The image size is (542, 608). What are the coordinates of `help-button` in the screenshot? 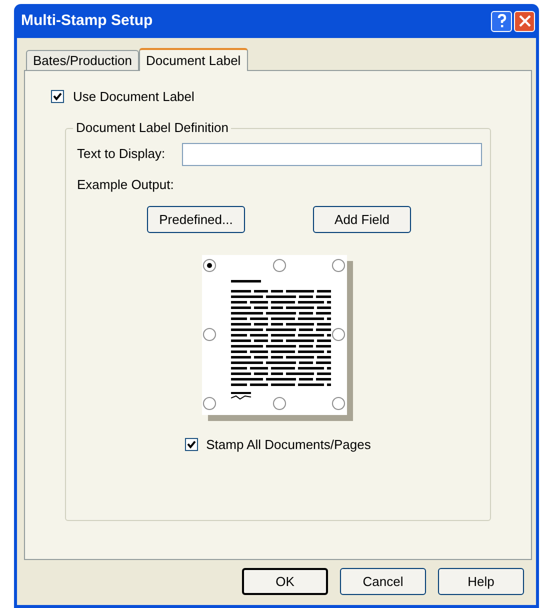 It's located at (501, 21).